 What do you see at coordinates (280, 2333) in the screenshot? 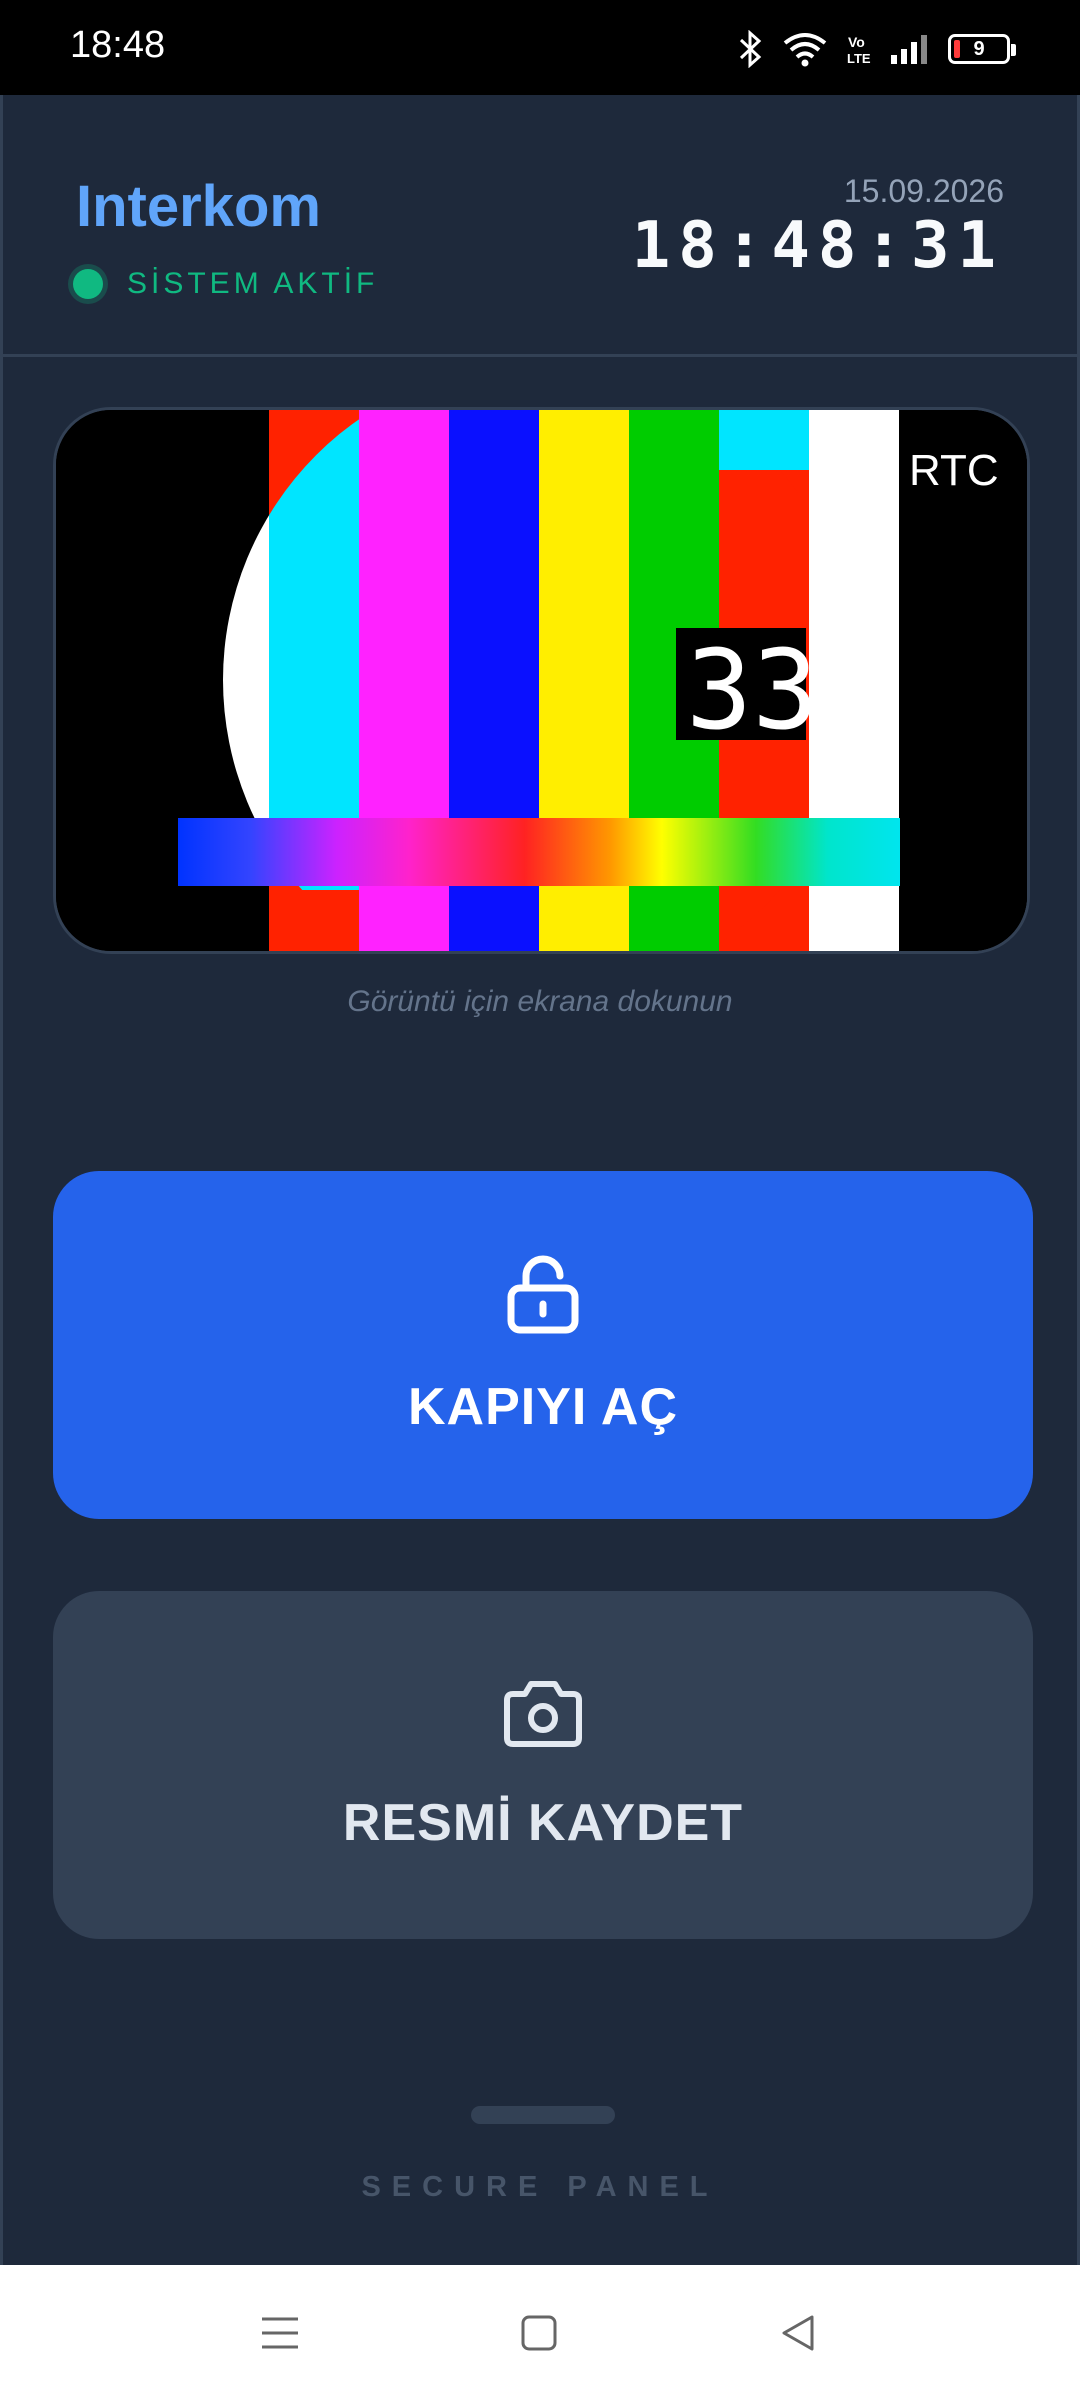
I see `menu-icon` at bounding box center [280, 2333].